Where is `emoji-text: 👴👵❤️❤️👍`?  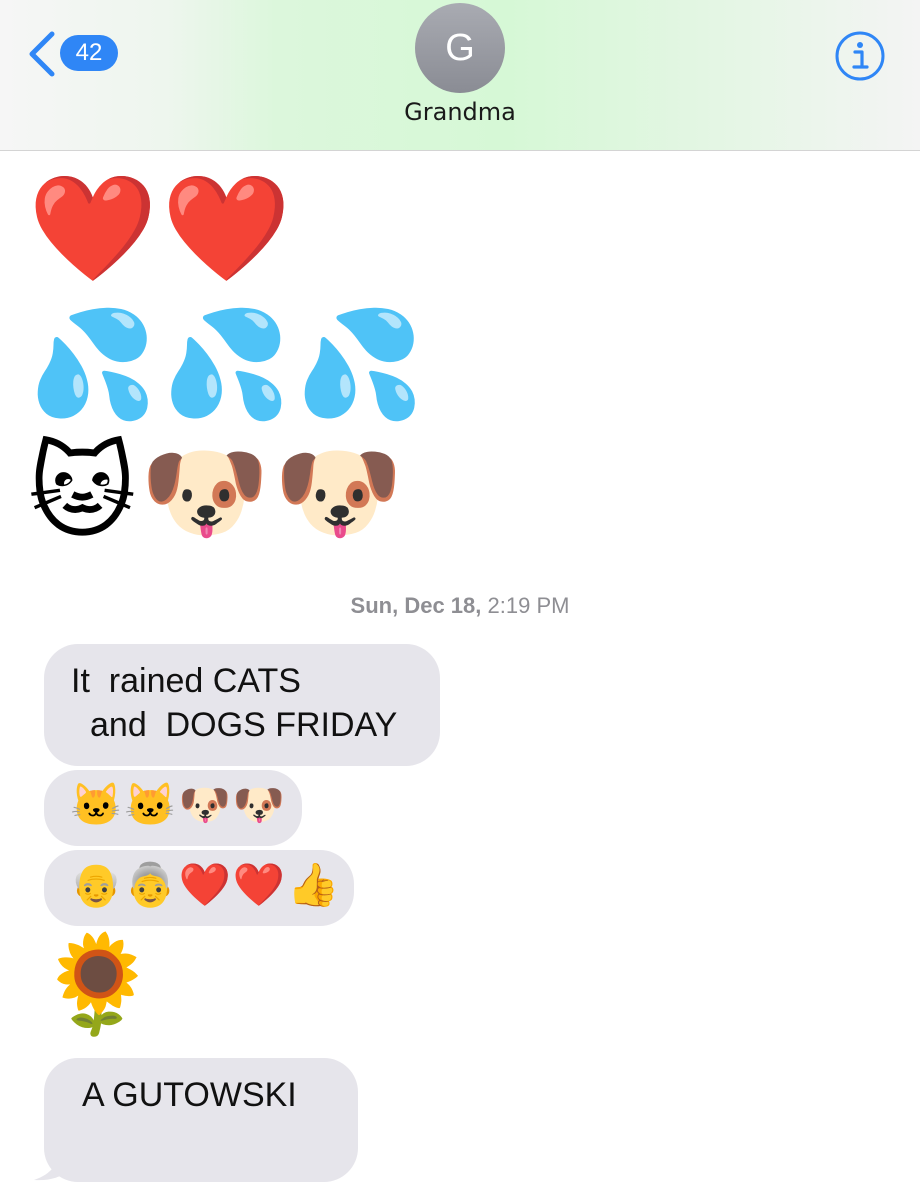 emoji-text: 👴👵❤️❤️👍 is located at coordinates (206, 884).